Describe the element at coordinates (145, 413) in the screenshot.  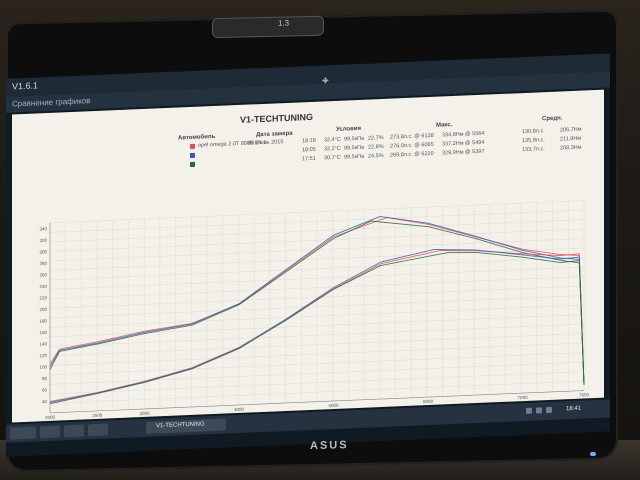
I see `x-tick-label: 3000` at that location.